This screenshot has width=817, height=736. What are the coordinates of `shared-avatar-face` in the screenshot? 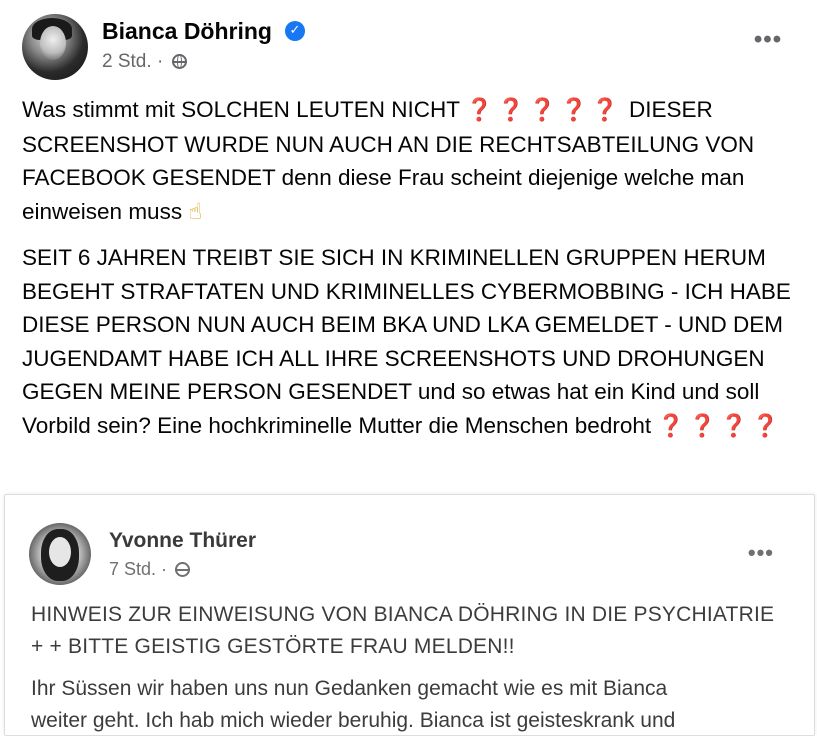 It's located at (60, 552).